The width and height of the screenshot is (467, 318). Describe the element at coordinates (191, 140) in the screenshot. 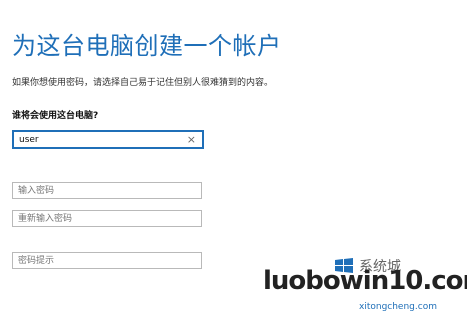

I see `clear-icon: ×` at that location.